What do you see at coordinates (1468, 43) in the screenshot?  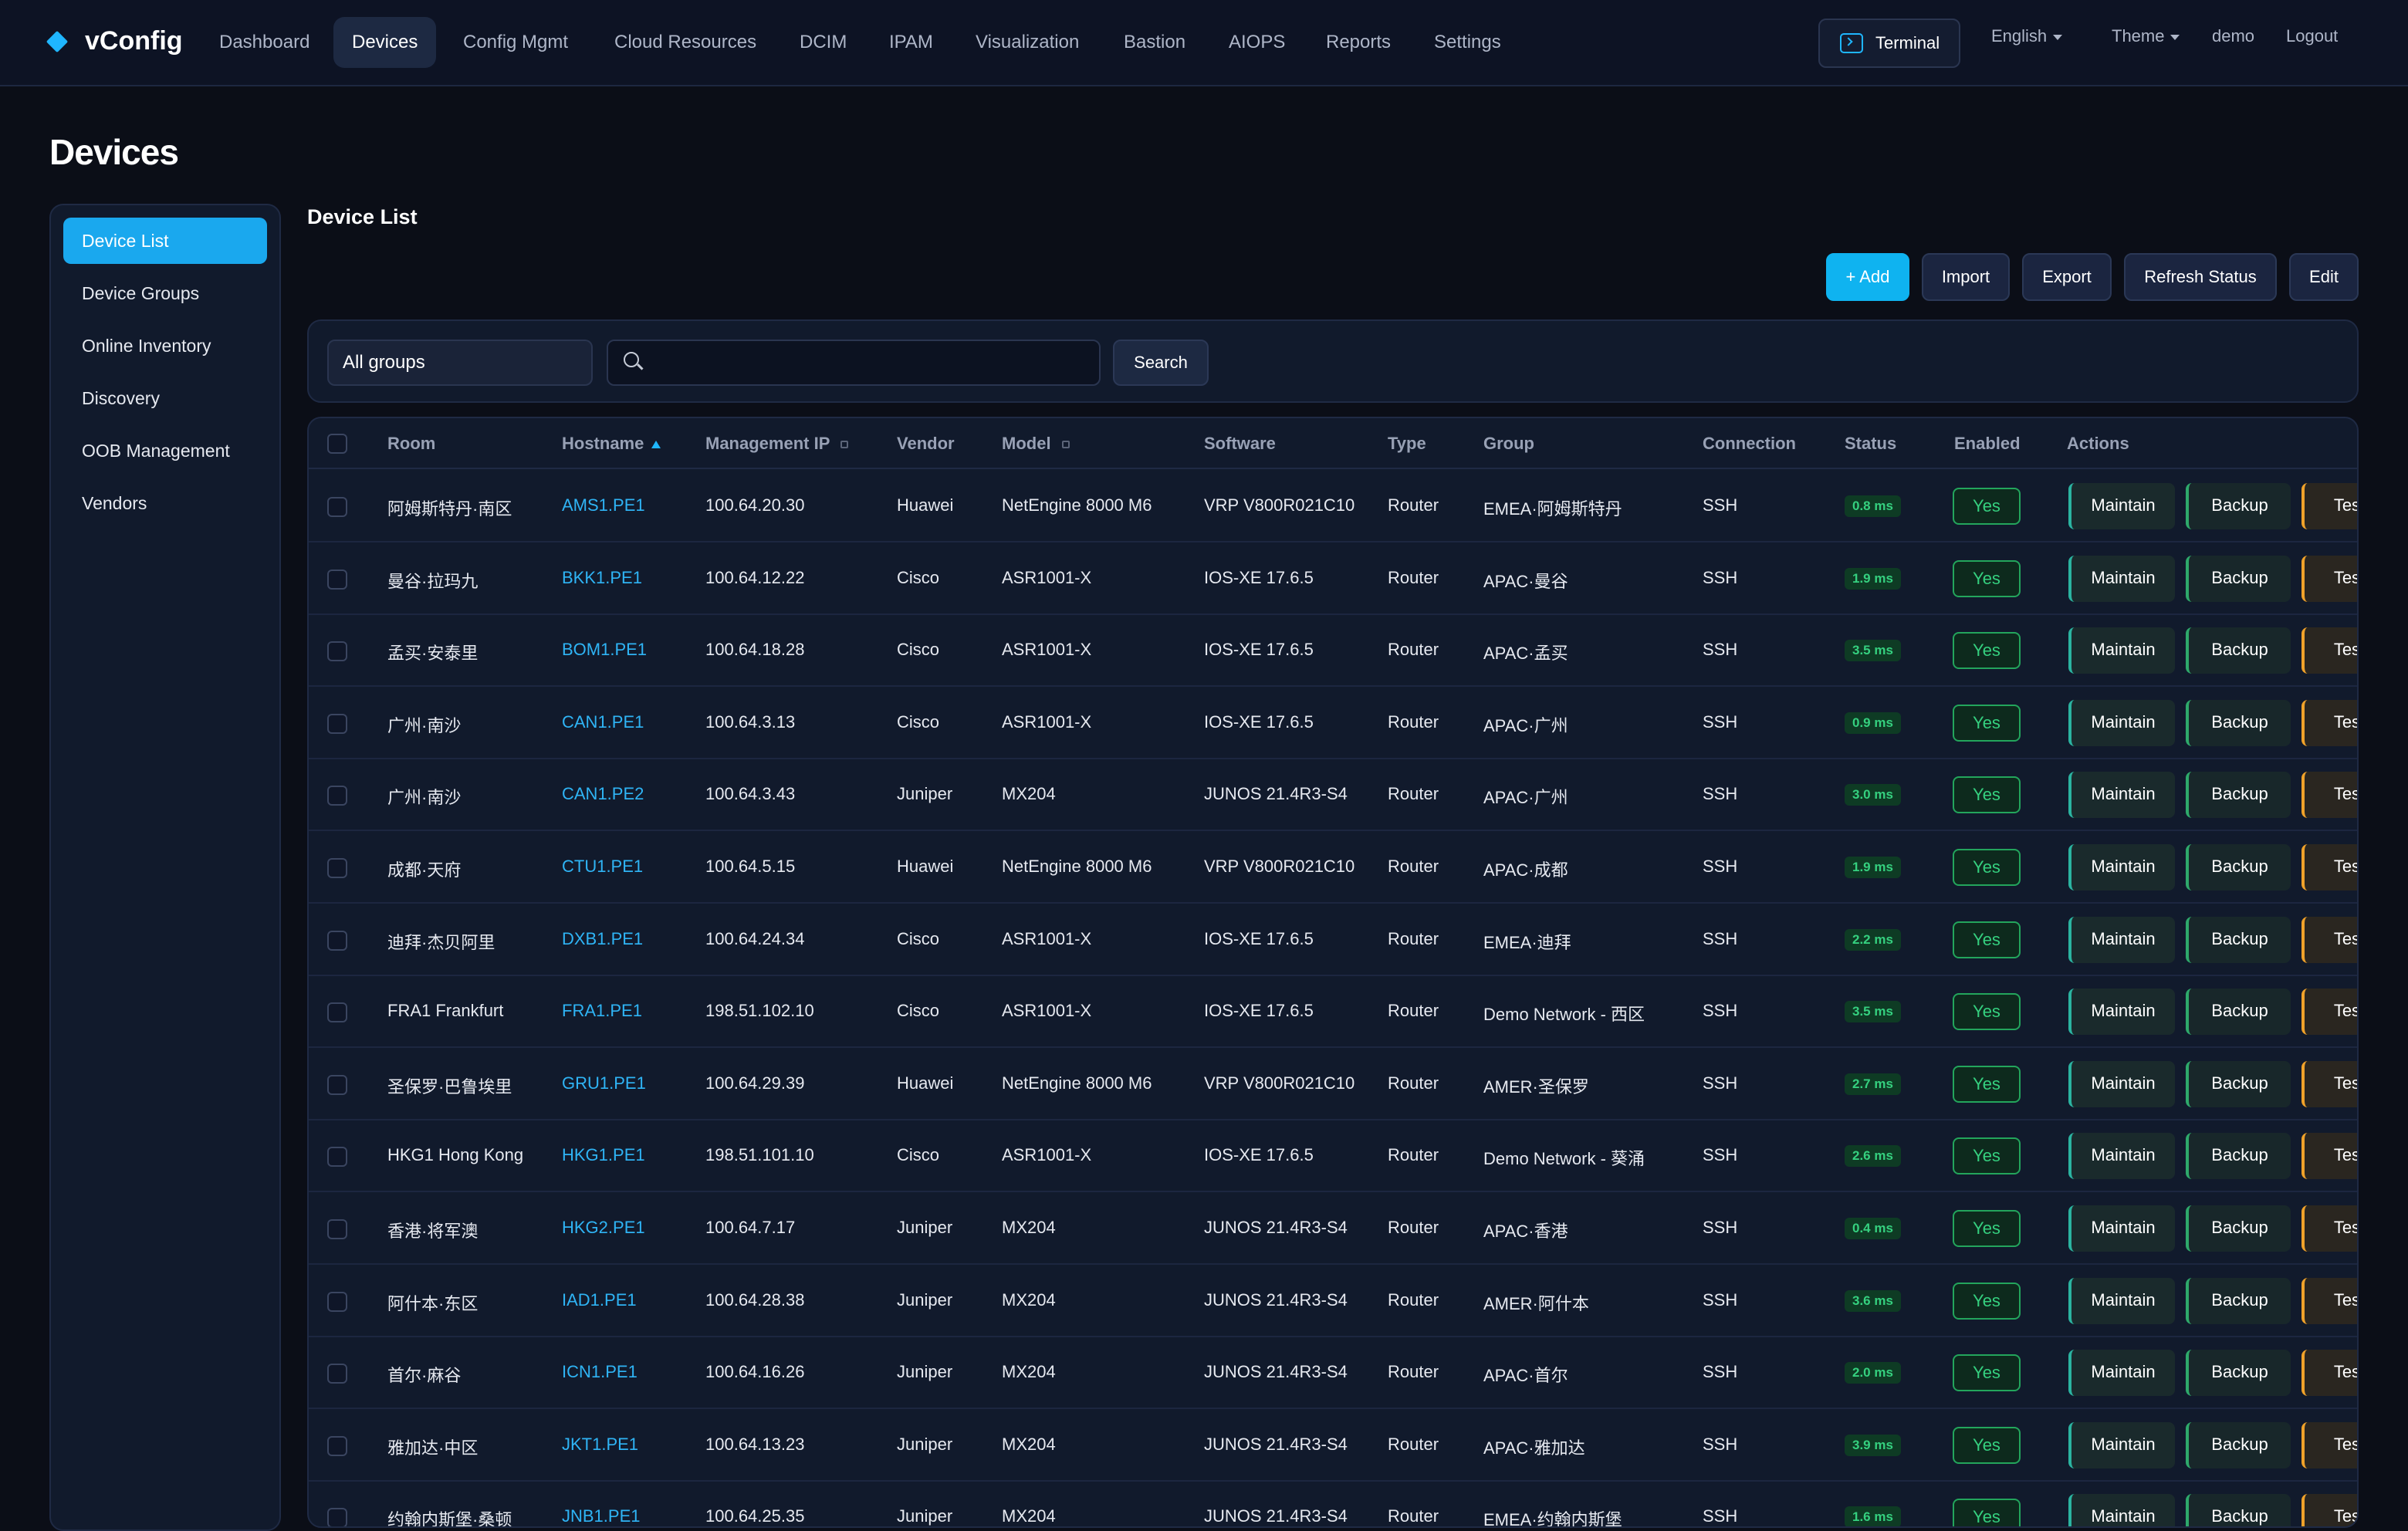 I see `nav-settings: Settings` at bounding box center [1468, 43].